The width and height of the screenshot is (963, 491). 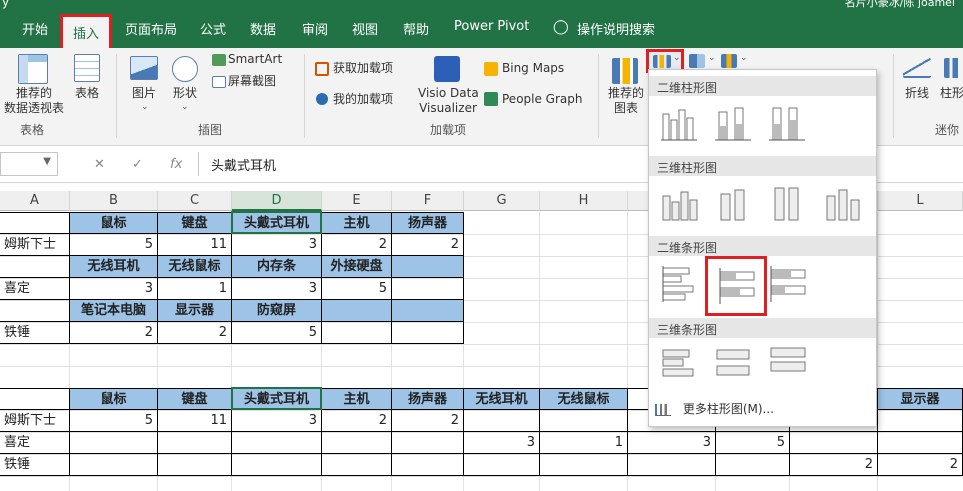 What do you see at coordinates (920, 201) in the screenshot?
I see `column-header-l: L` at bounding box center [920, 201].